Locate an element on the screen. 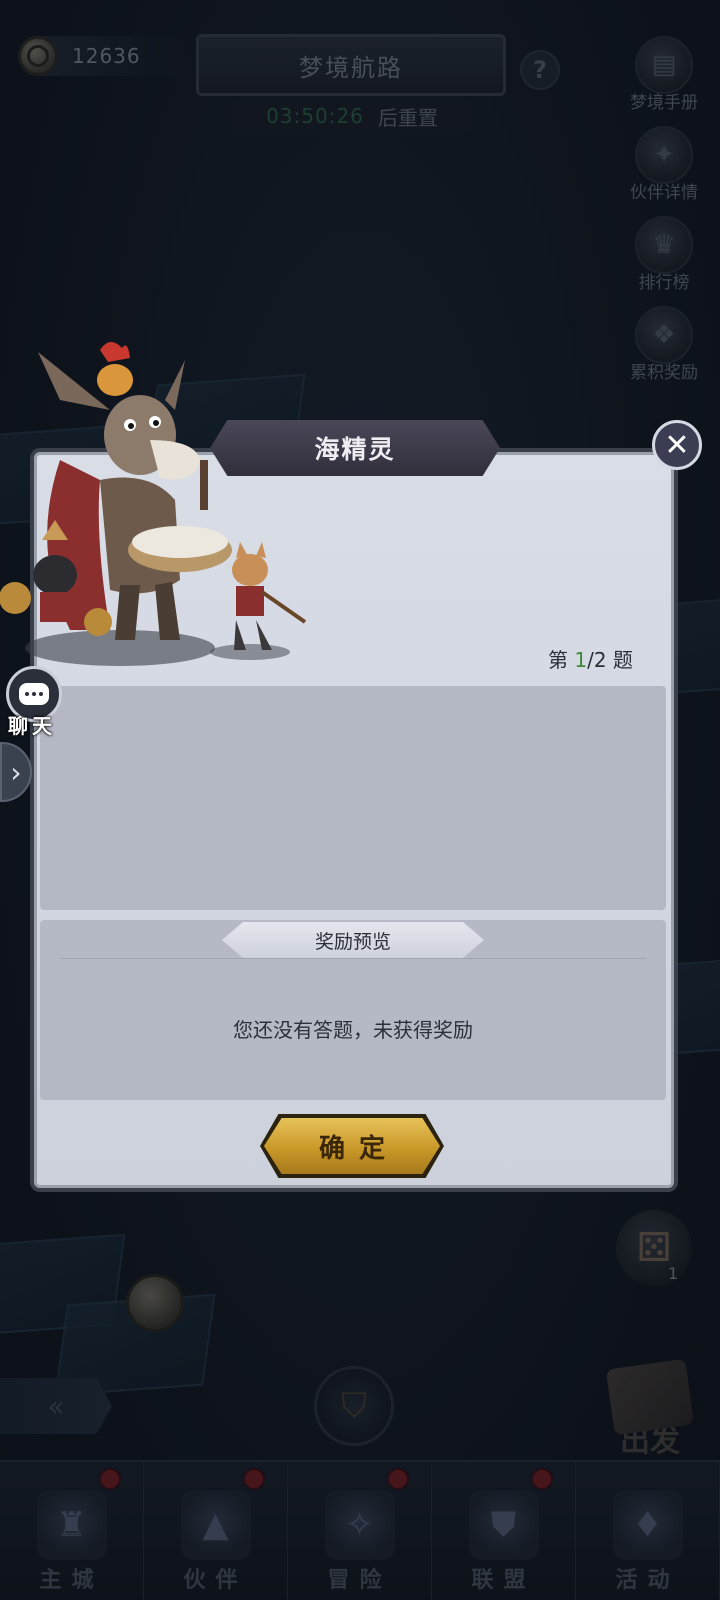 Image resolution: width=720 pixels, height=1600 pixels. question-progress: 第 1/2 题 is located at coordinates (590, 658).